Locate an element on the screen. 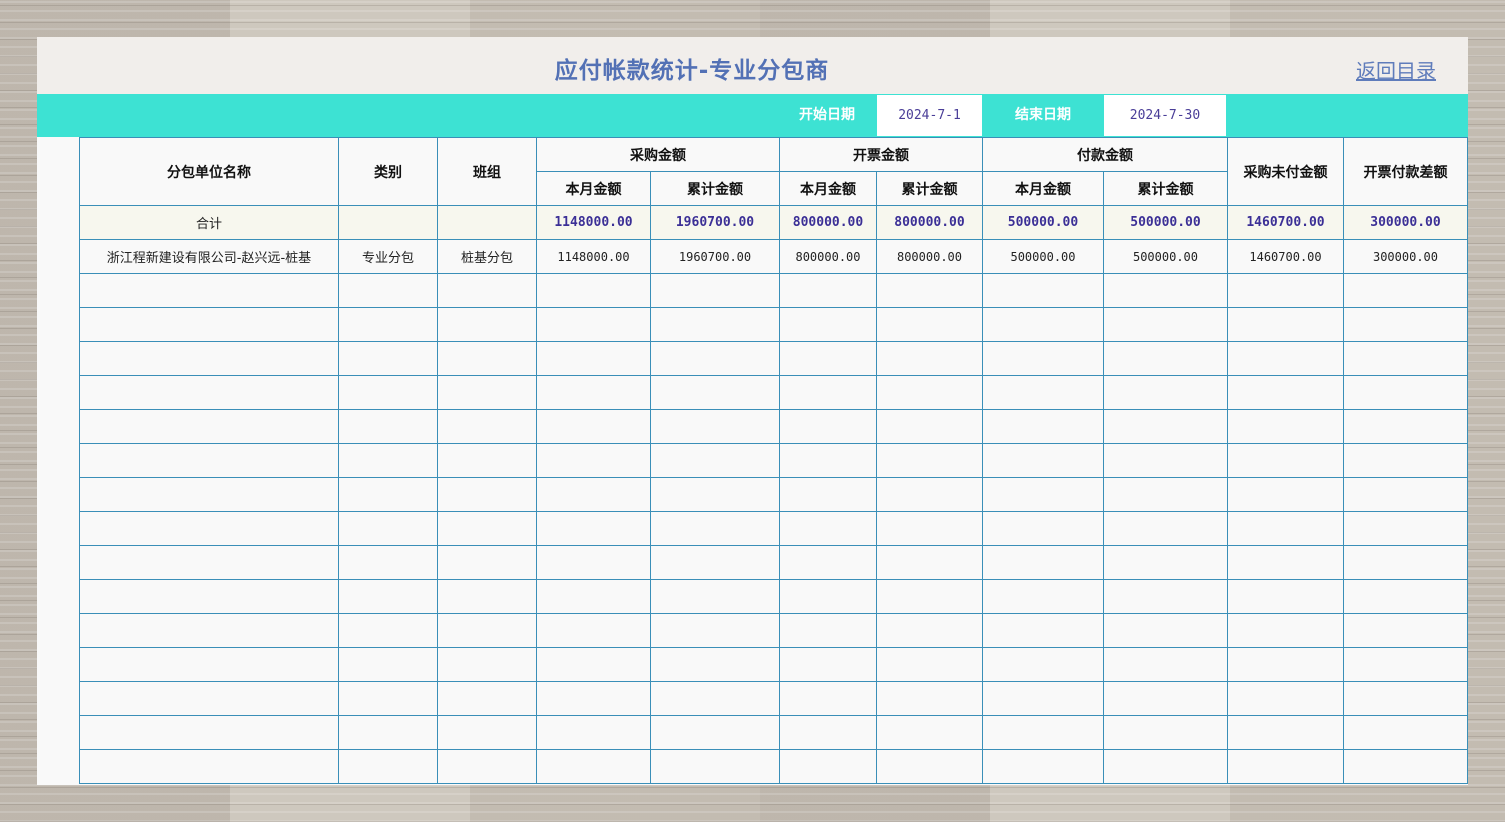 This screenshot has height=822, width=1505. back-to-menu-link: 返回目录 is located at coordinates (1396, 69).